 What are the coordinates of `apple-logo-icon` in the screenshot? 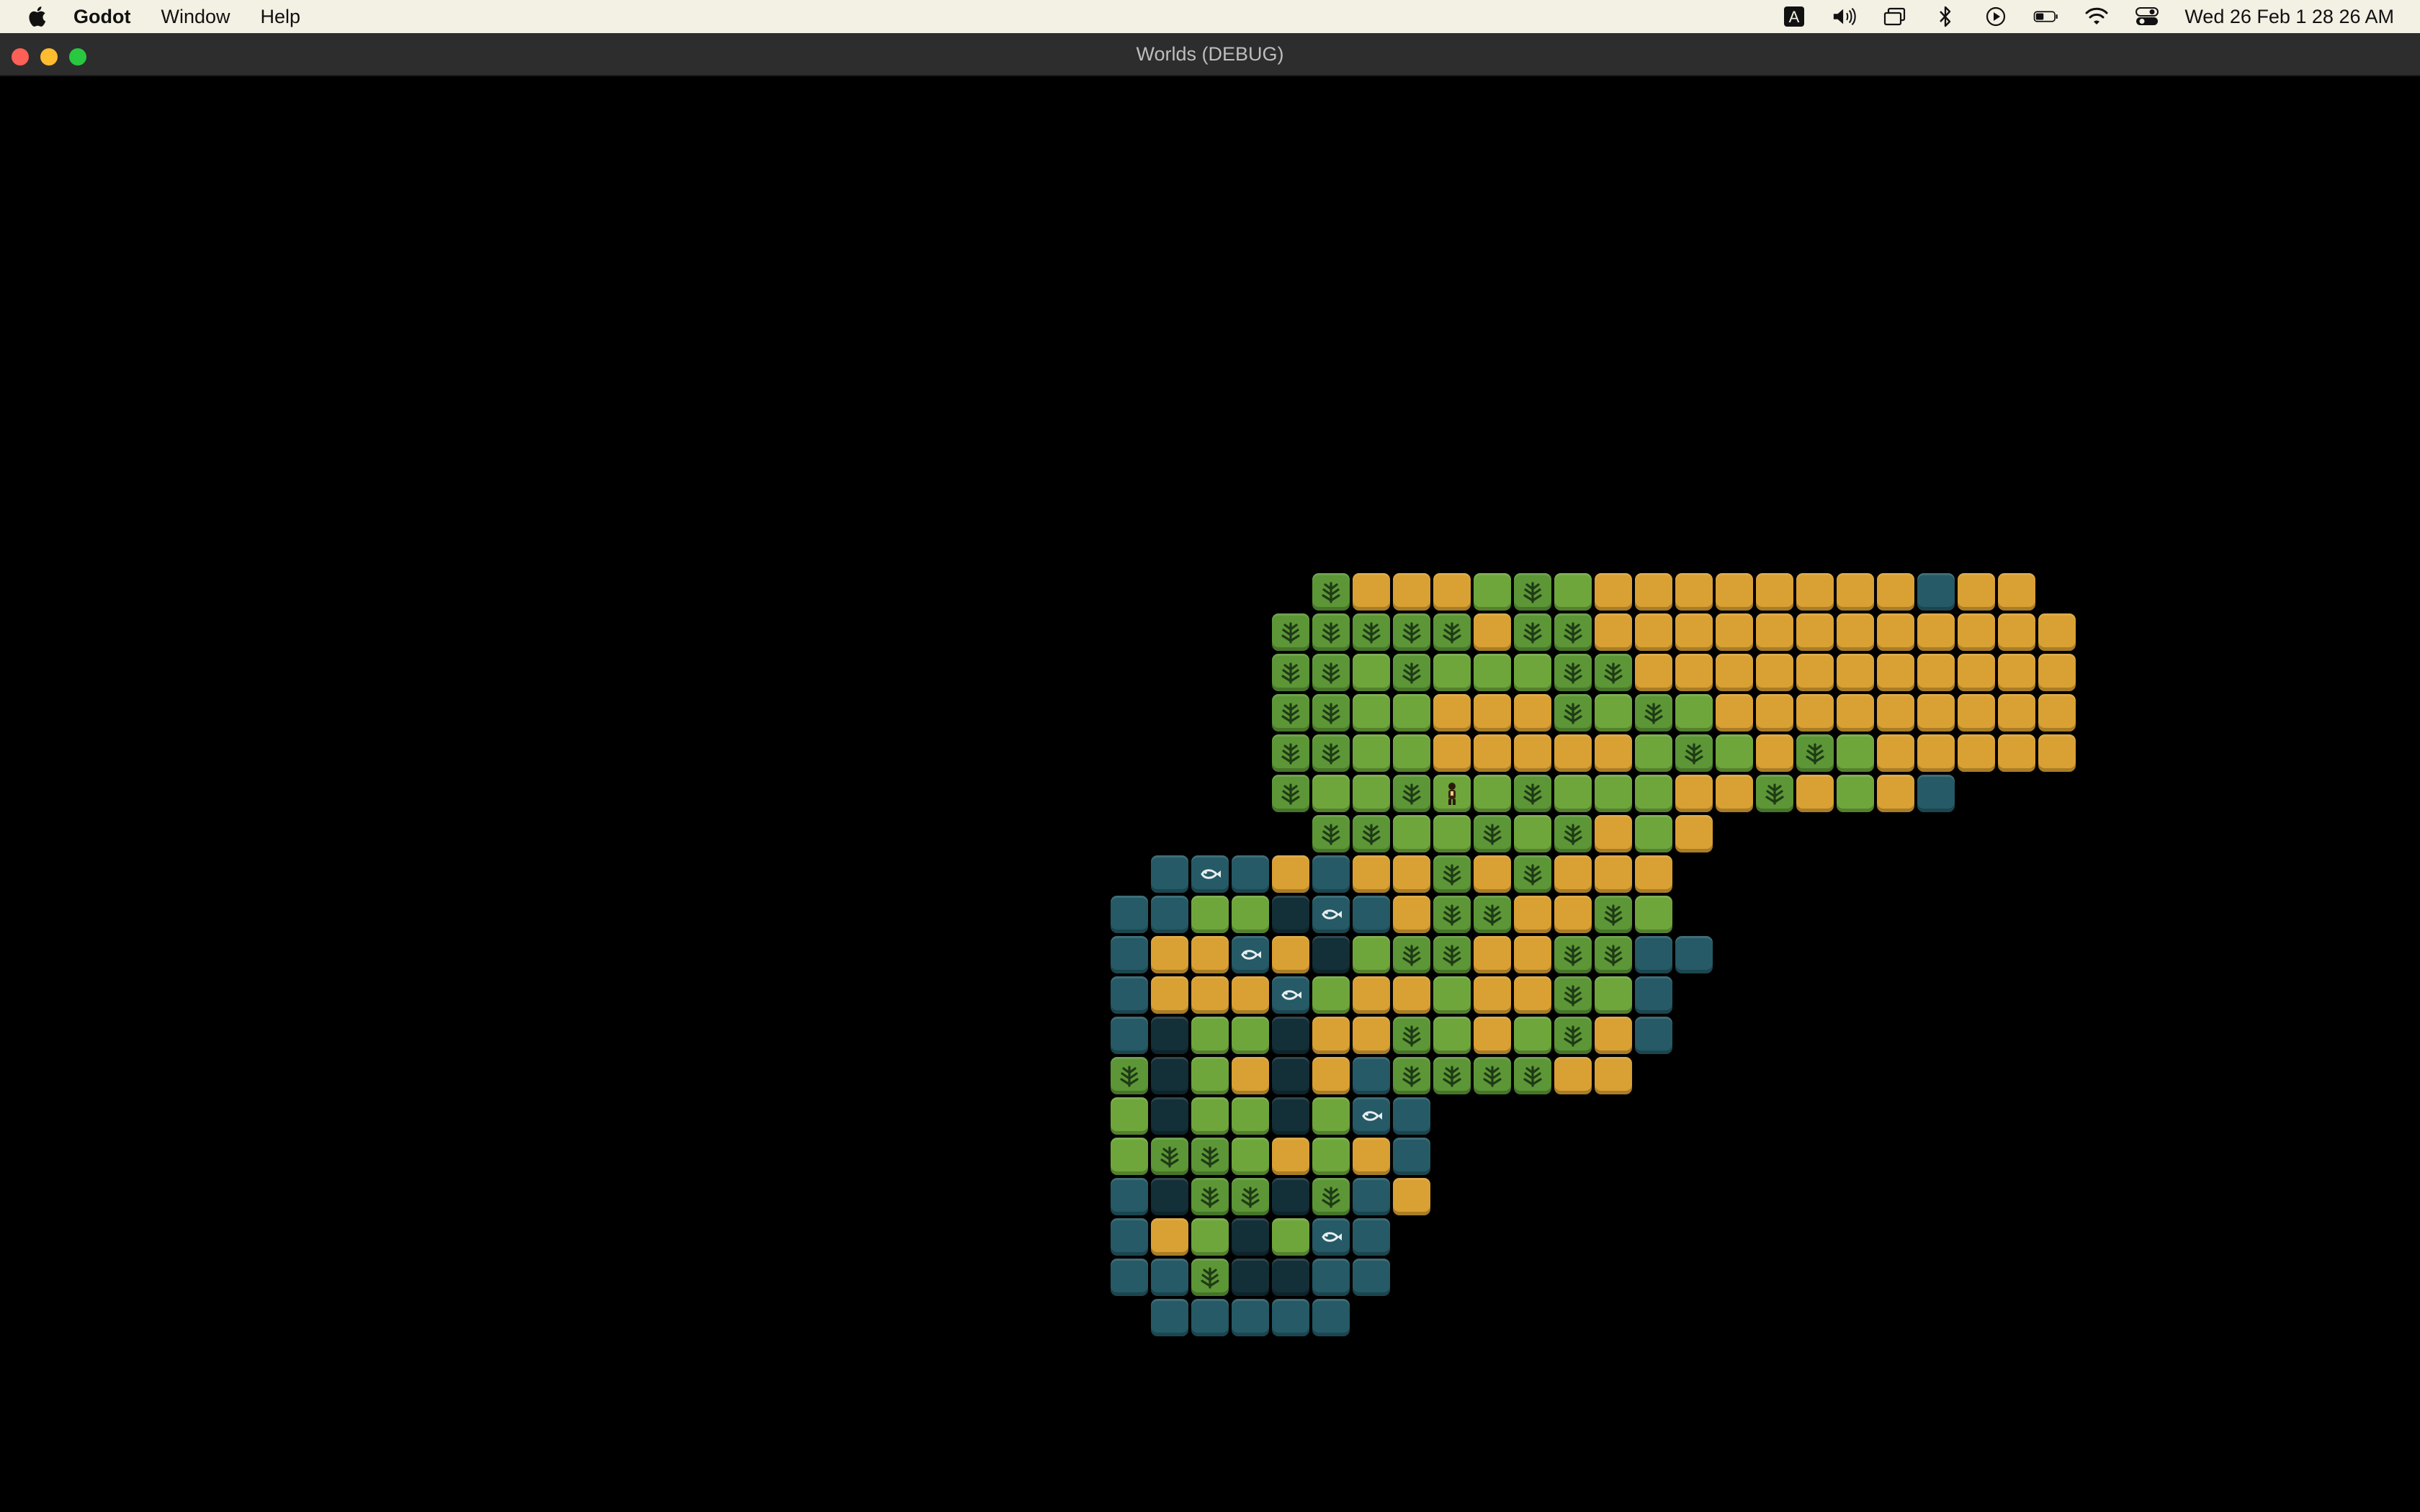 It's located at (36, 16).